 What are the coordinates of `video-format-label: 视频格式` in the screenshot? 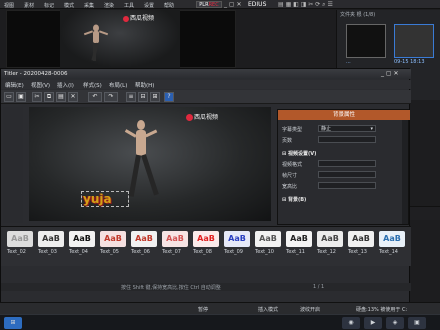 It's located at (292, 165).